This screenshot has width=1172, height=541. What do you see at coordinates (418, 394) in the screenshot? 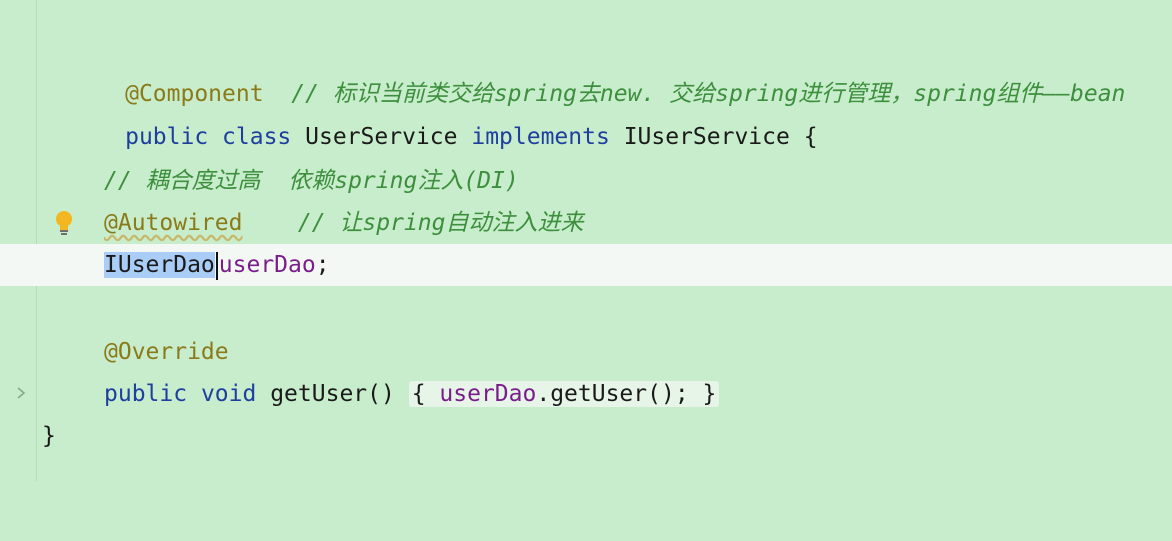
I see `method-open-brace: {` at bounding box center [418, 394].